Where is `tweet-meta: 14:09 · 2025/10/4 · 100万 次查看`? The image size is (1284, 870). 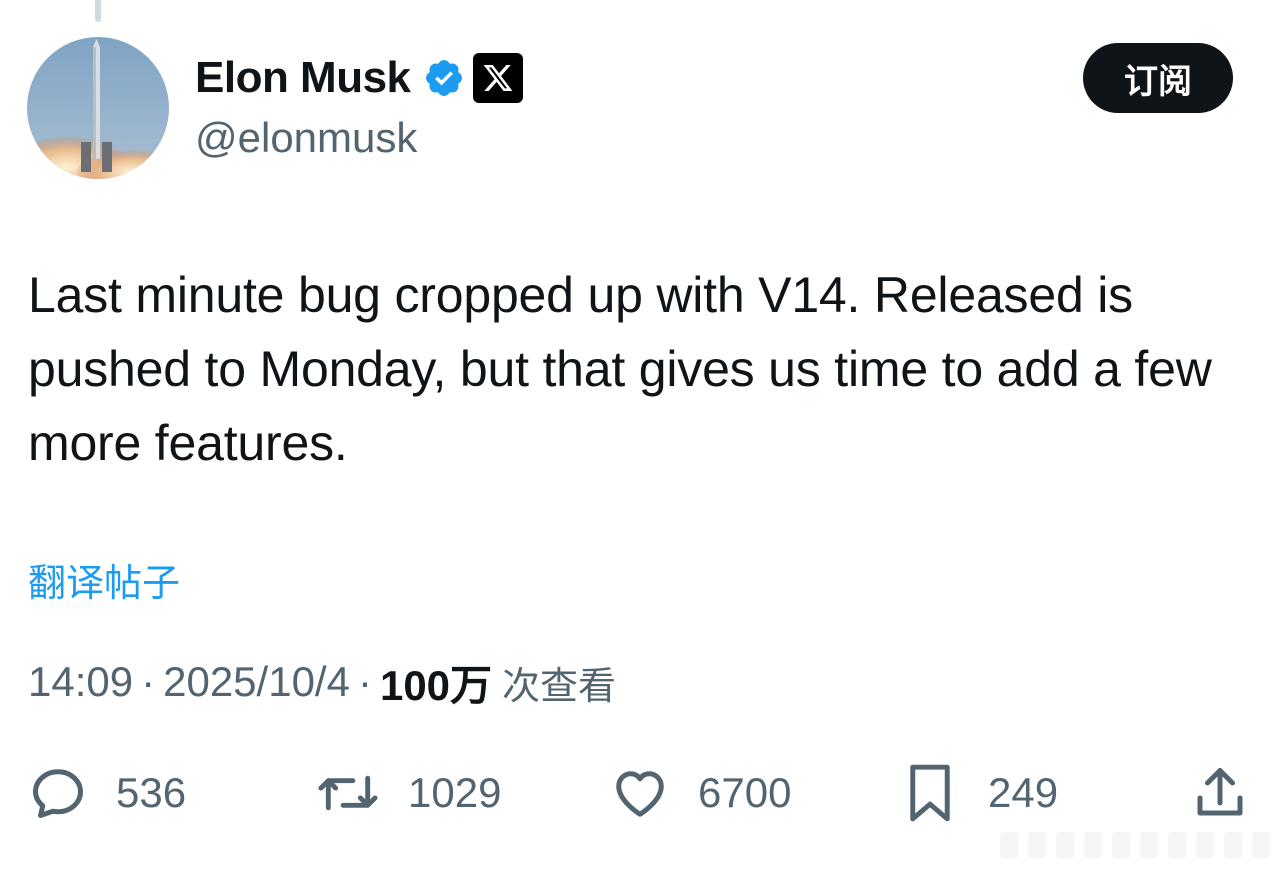 tweet-meta: 14:09 · 2025/10/4 · 100万 次查看 is located at coordinates (322, 682).